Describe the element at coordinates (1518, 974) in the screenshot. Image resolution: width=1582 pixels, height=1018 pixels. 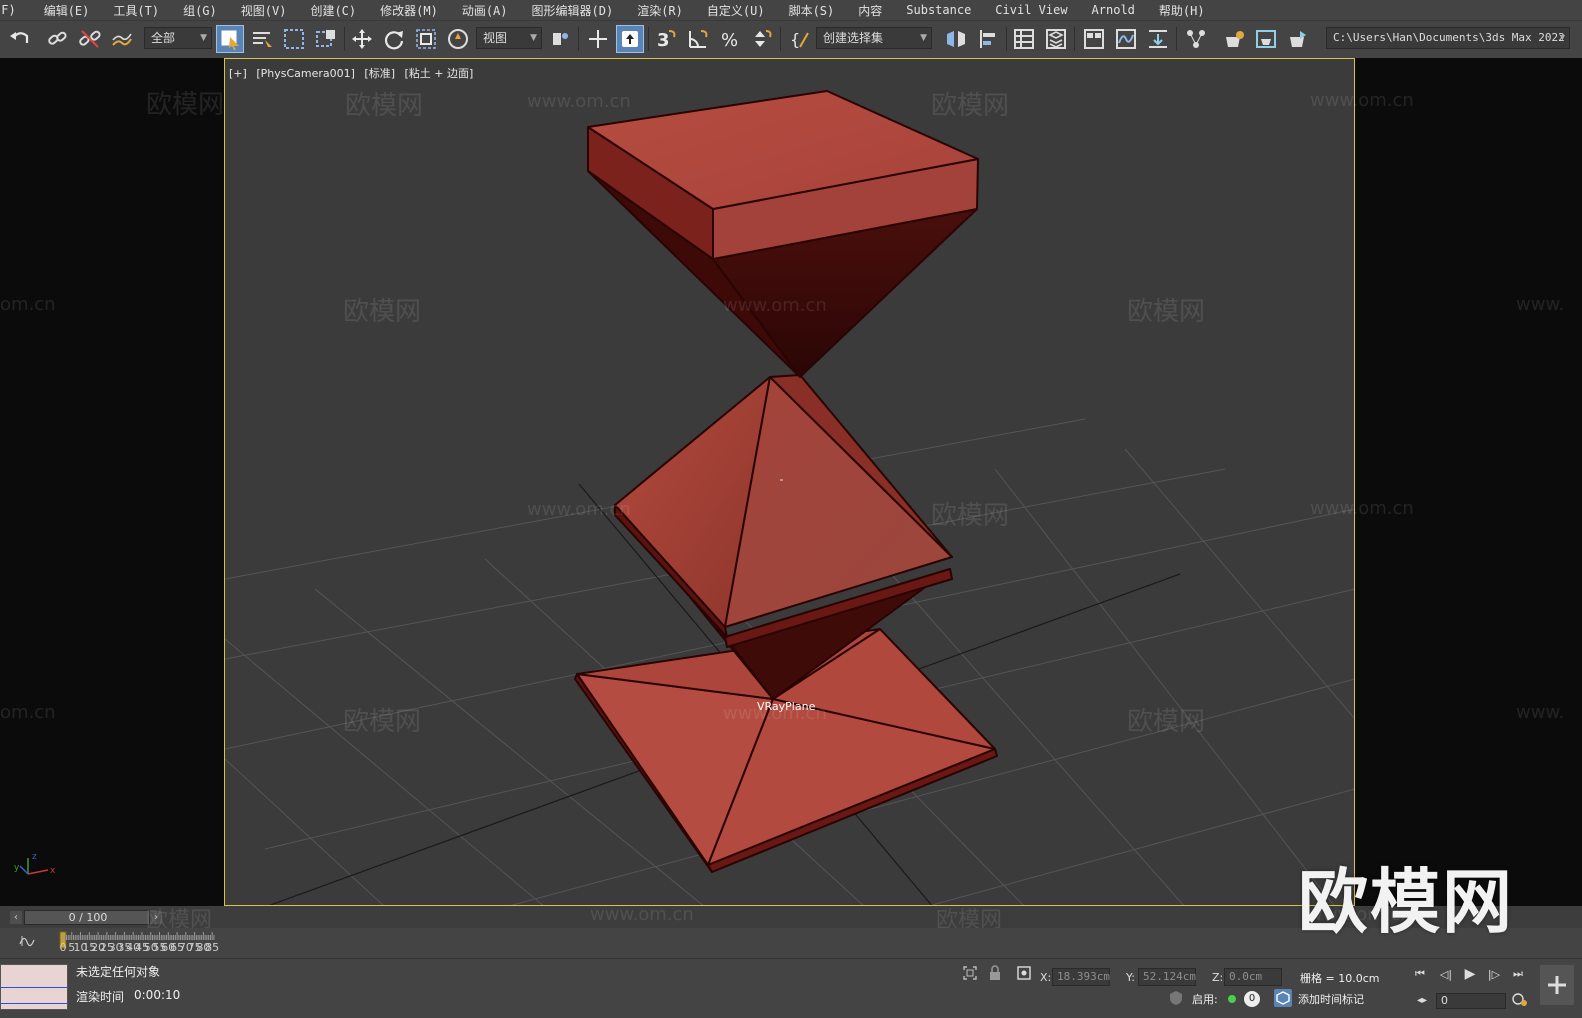
I see `go-to-end-button: ⏭` at that location.